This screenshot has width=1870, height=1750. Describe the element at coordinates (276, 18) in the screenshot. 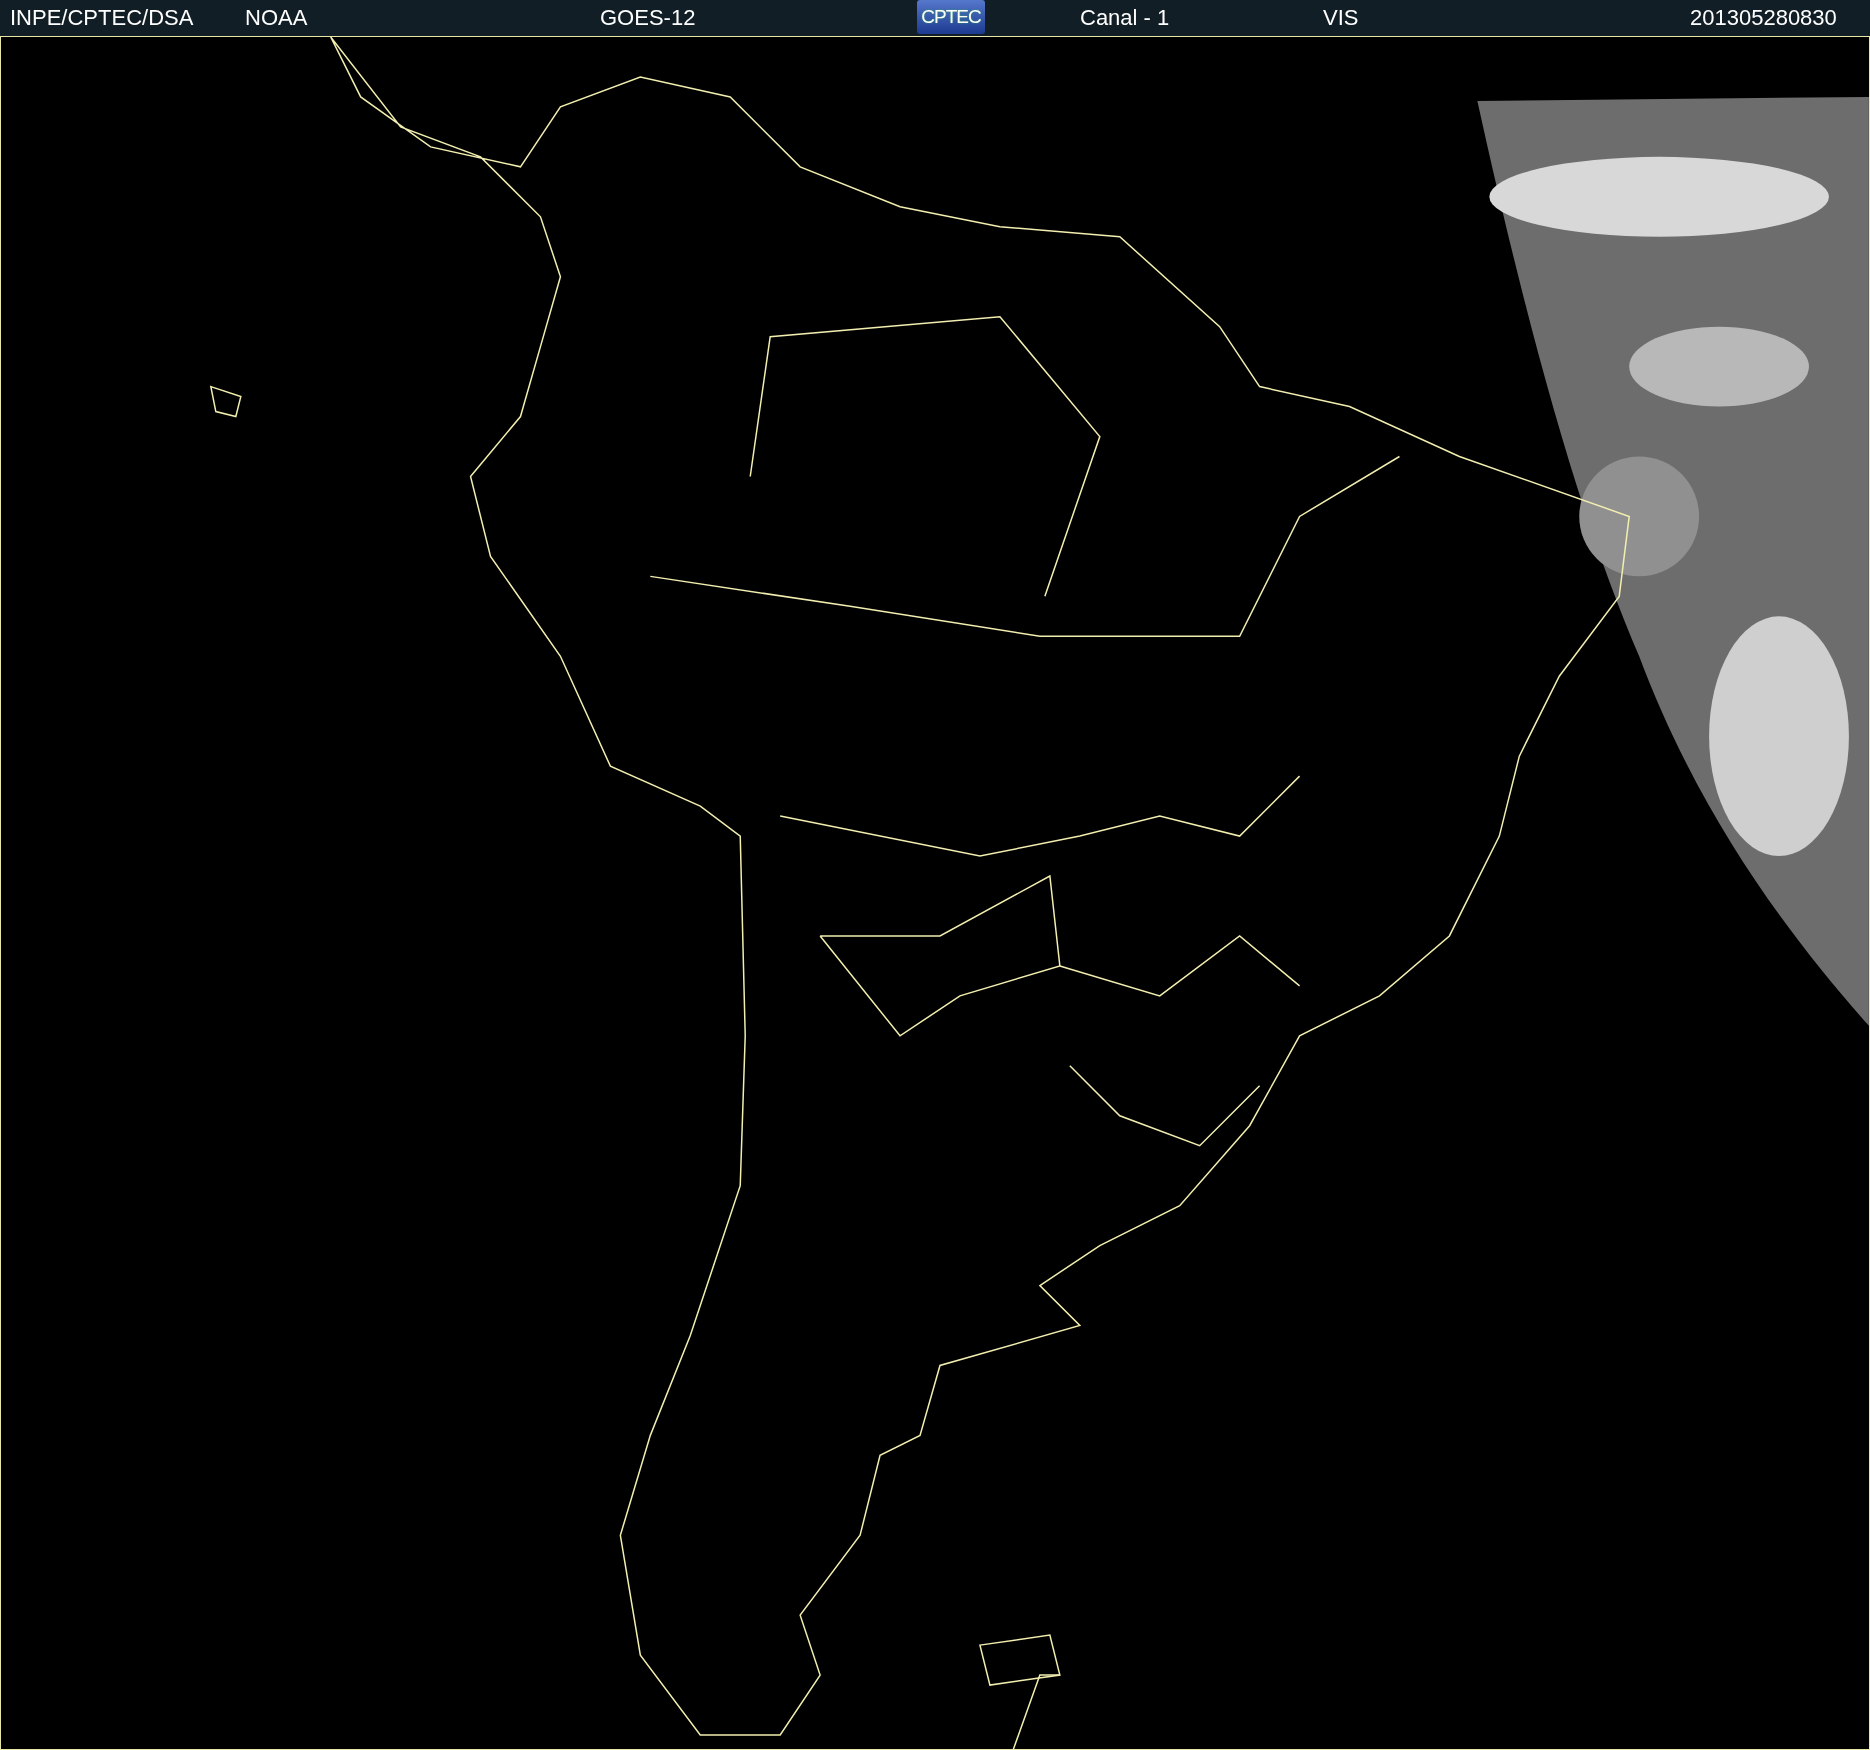

I see `header-label: NOAA` at that location.